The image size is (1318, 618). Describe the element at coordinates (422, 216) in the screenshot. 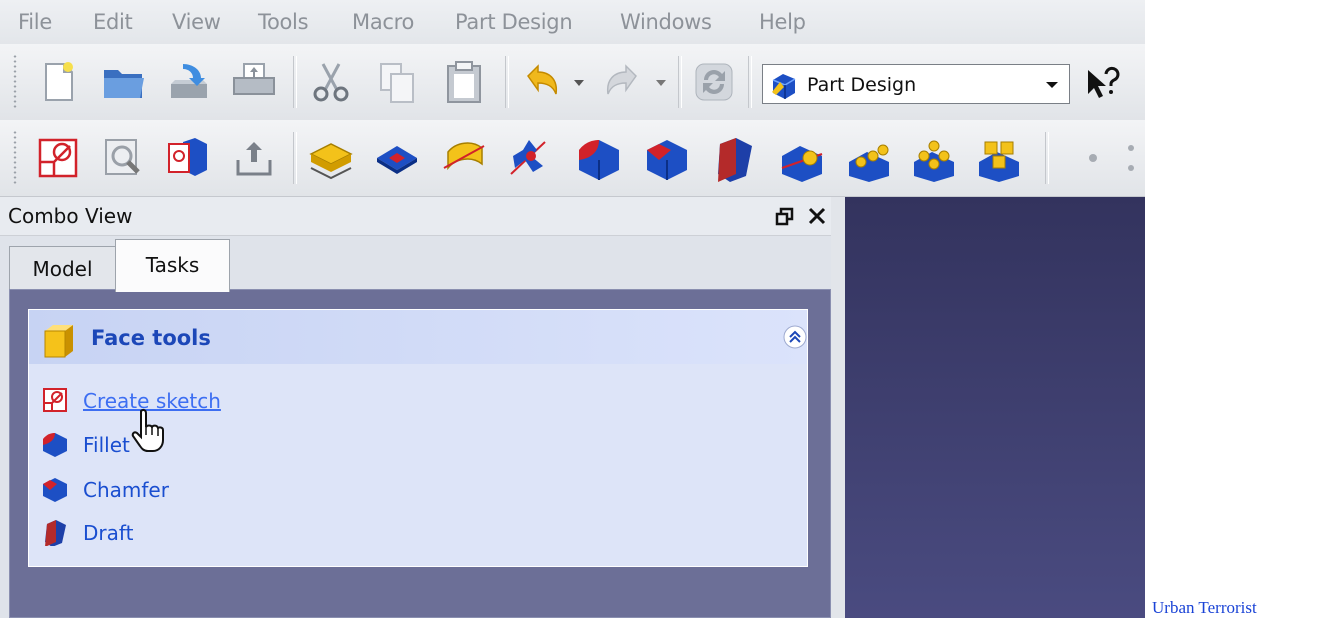

I see `combo-view-titlebar: Combo View` at that location.